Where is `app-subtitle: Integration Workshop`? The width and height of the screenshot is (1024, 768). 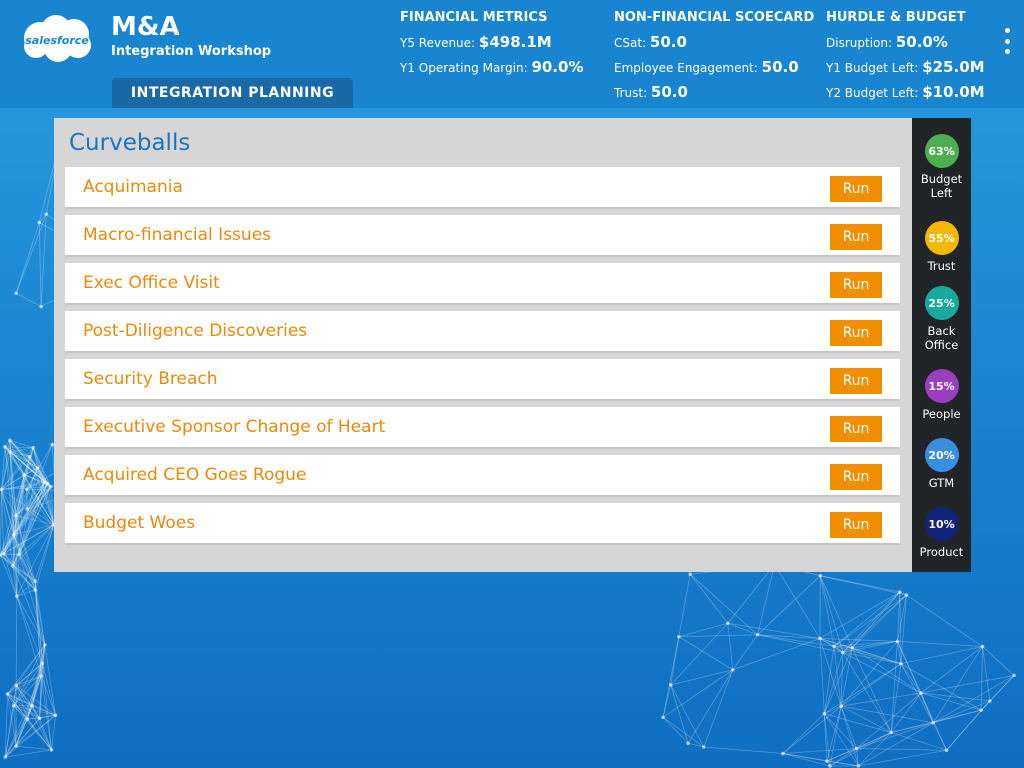 app-subtitle: Integration Workshop is located at coordinates (191, 51).